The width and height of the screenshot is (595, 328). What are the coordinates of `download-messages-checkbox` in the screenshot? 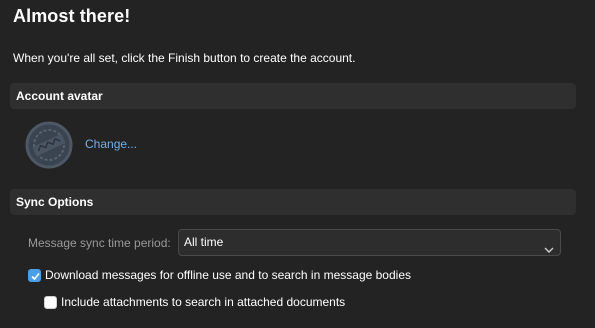 It's located at (34, 275).